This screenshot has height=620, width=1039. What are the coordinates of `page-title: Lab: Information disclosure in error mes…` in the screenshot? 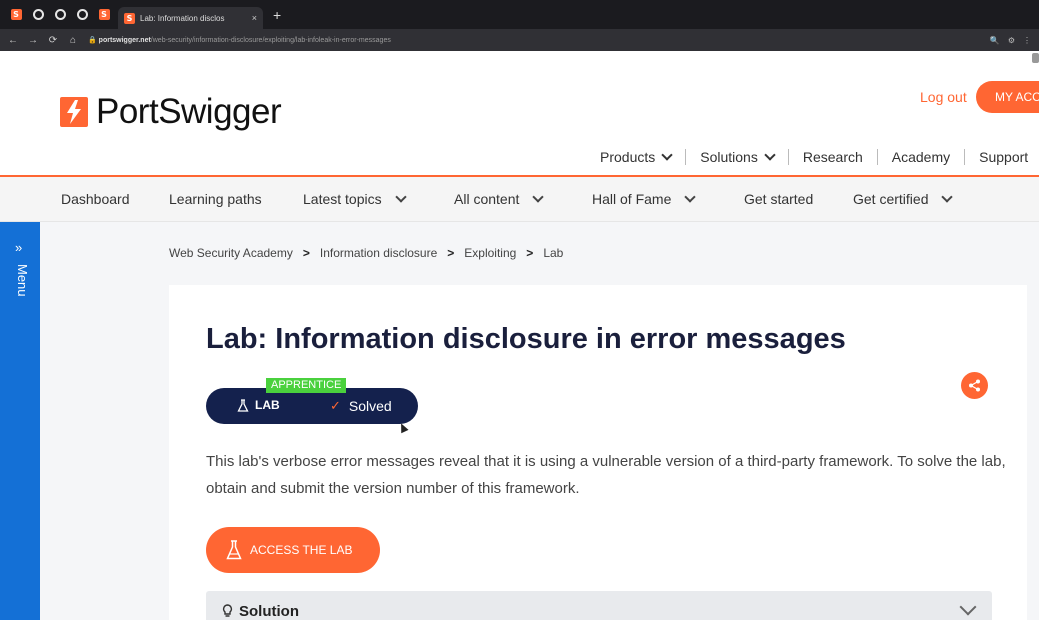 It's located at (526, 339).